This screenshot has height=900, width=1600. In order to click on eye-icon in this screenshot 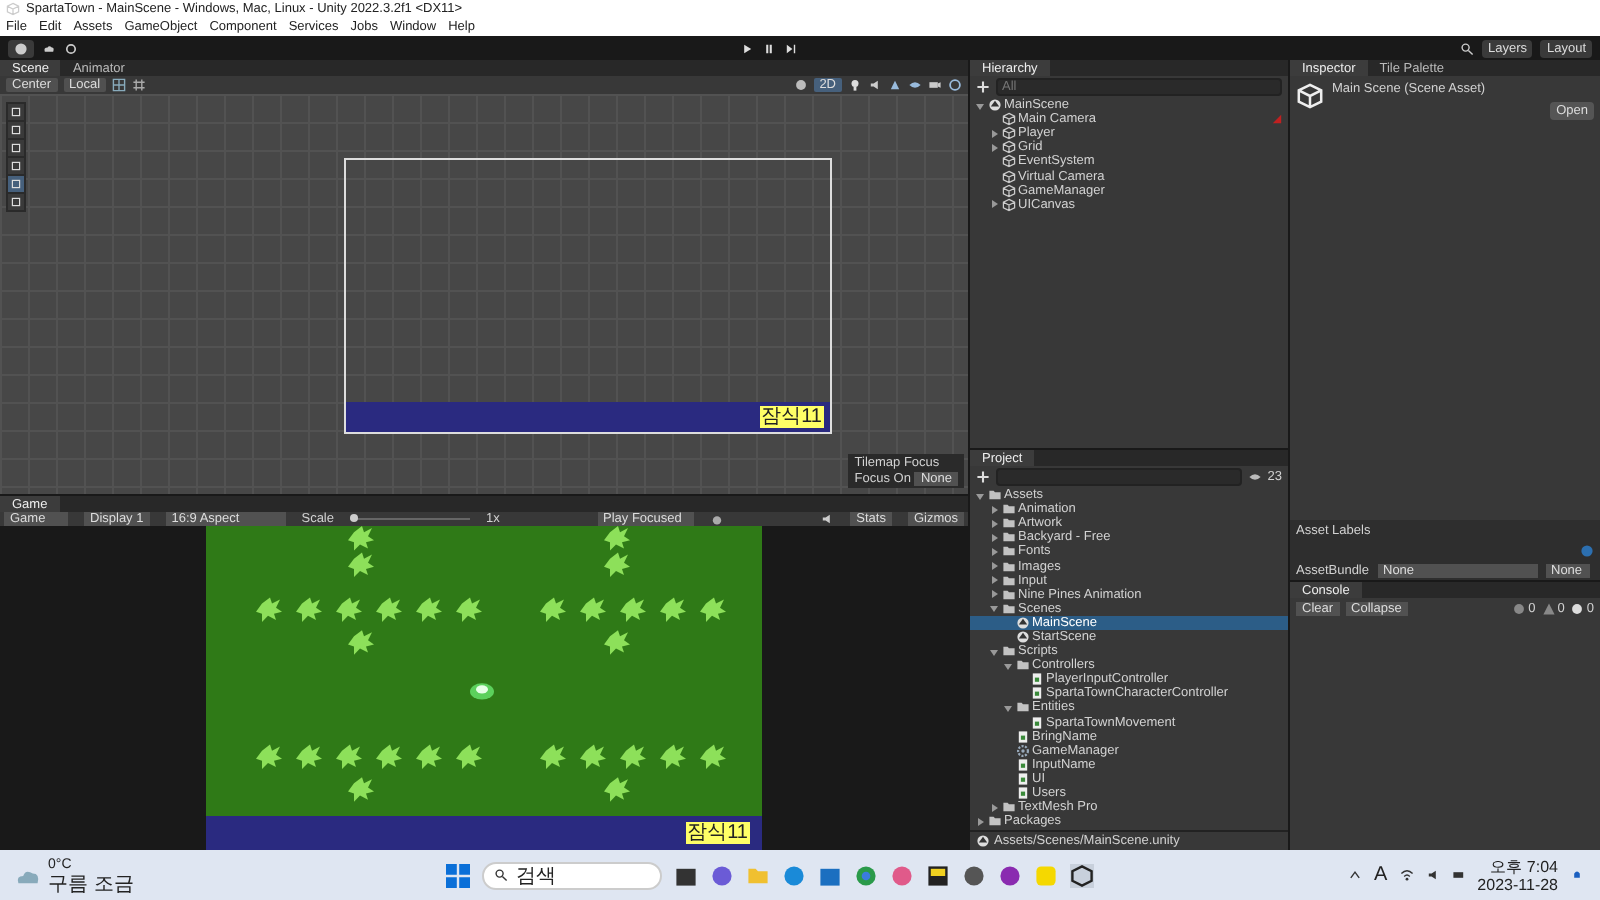, I will do `click(1254, 477)`.